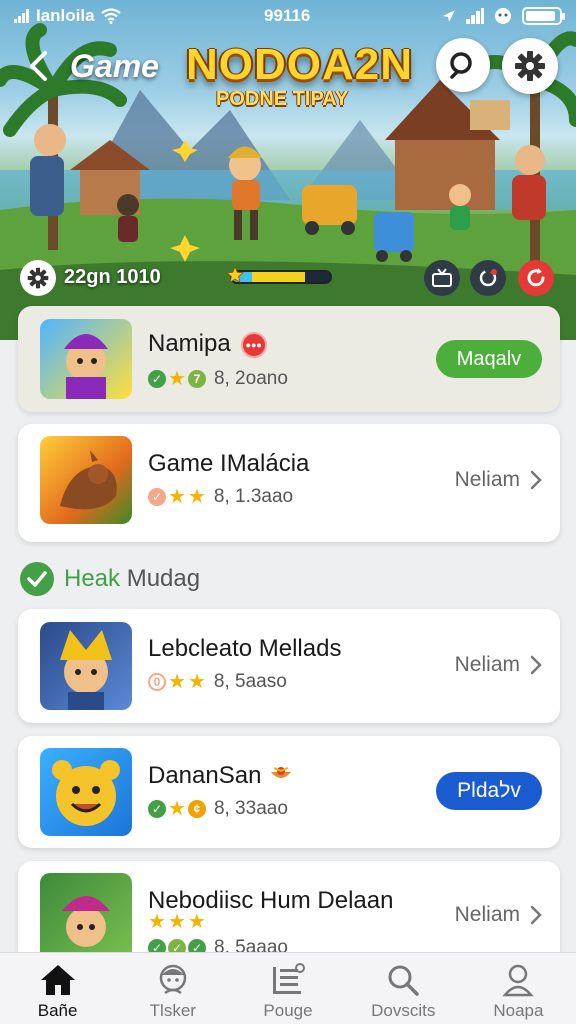 Image resolution: width=576 pixels, height=1024 pixels. I want to click on bottom-nav: Bañe Tlsker Pouge Dovscits Noapa, so click(288, 988).